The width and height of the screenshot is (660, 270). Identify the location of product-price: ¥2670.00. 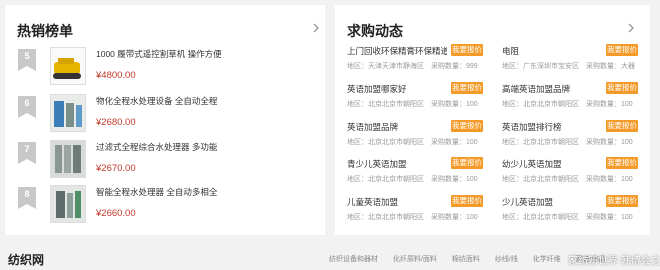
(116, 168).